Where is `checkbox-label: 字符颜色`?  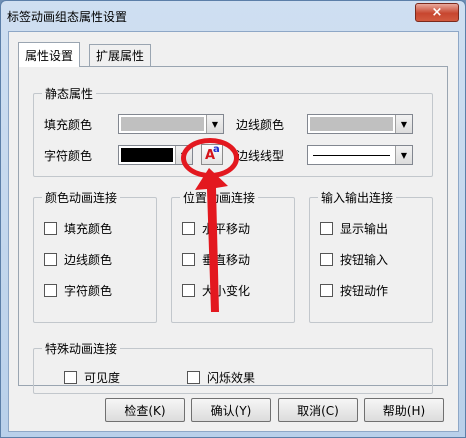 checkbox-label: 字符颜色 is located at coordinates (88, 291).